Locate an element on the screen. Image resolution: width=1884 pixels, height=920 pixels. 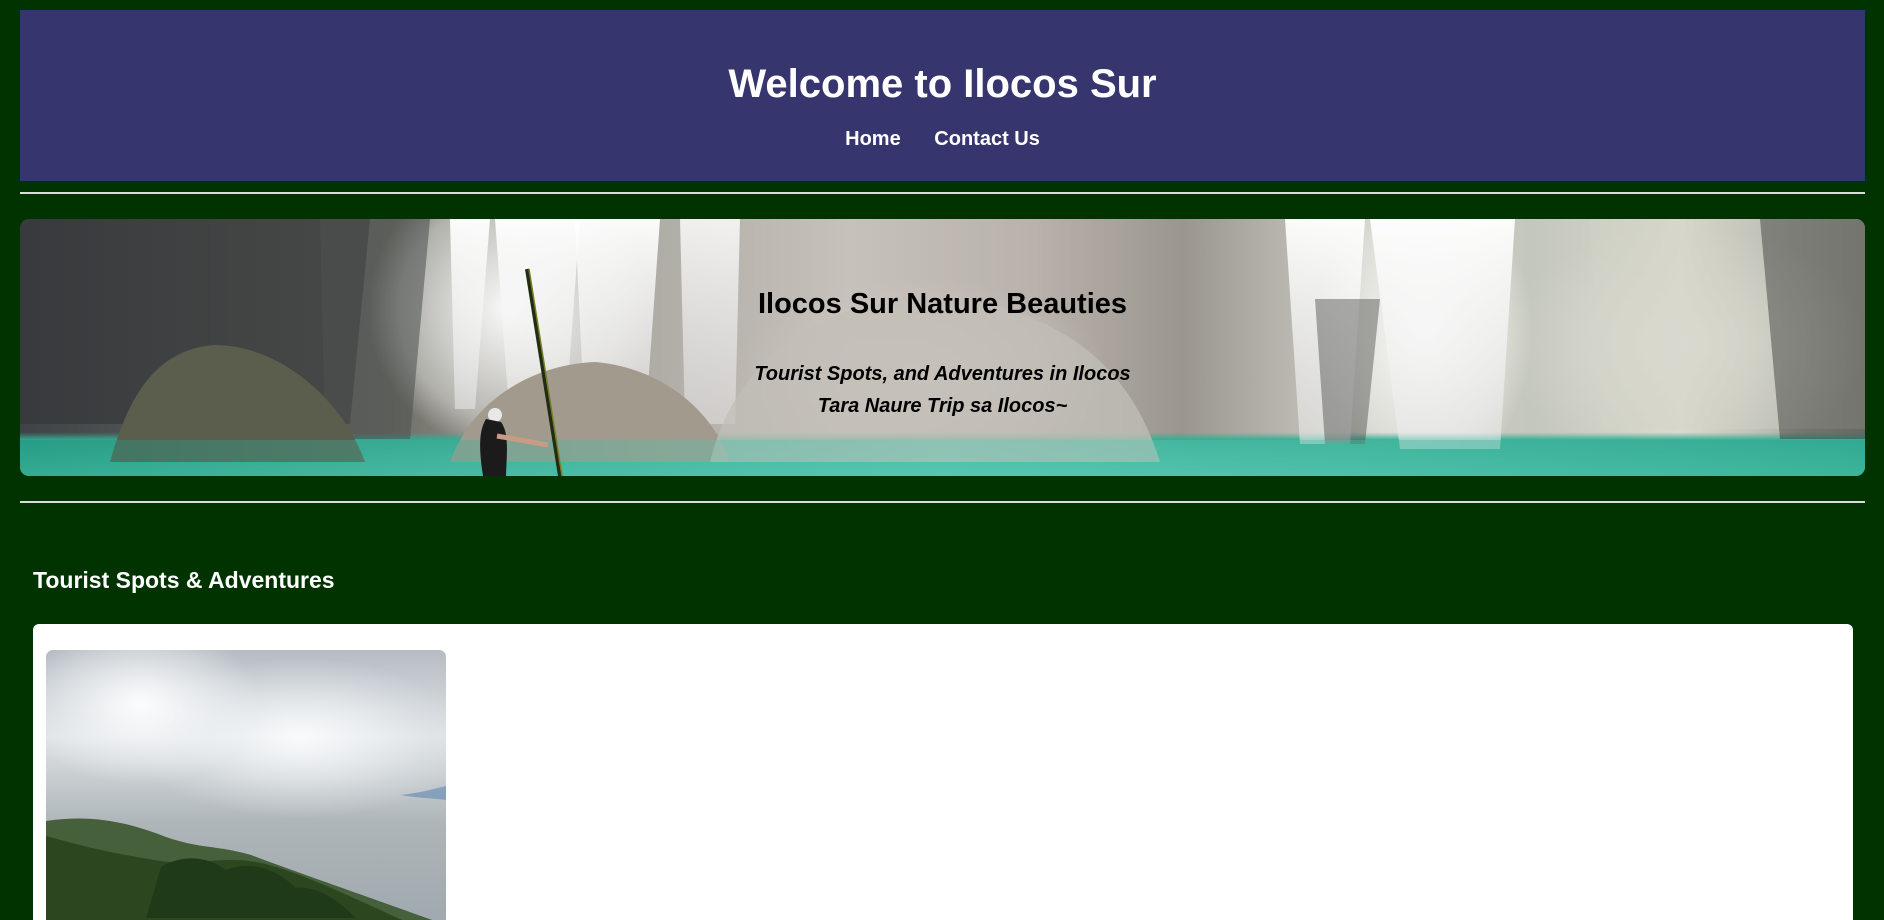
section-title: Tourist Spots & Adventures is located at coordinates (184, 580).